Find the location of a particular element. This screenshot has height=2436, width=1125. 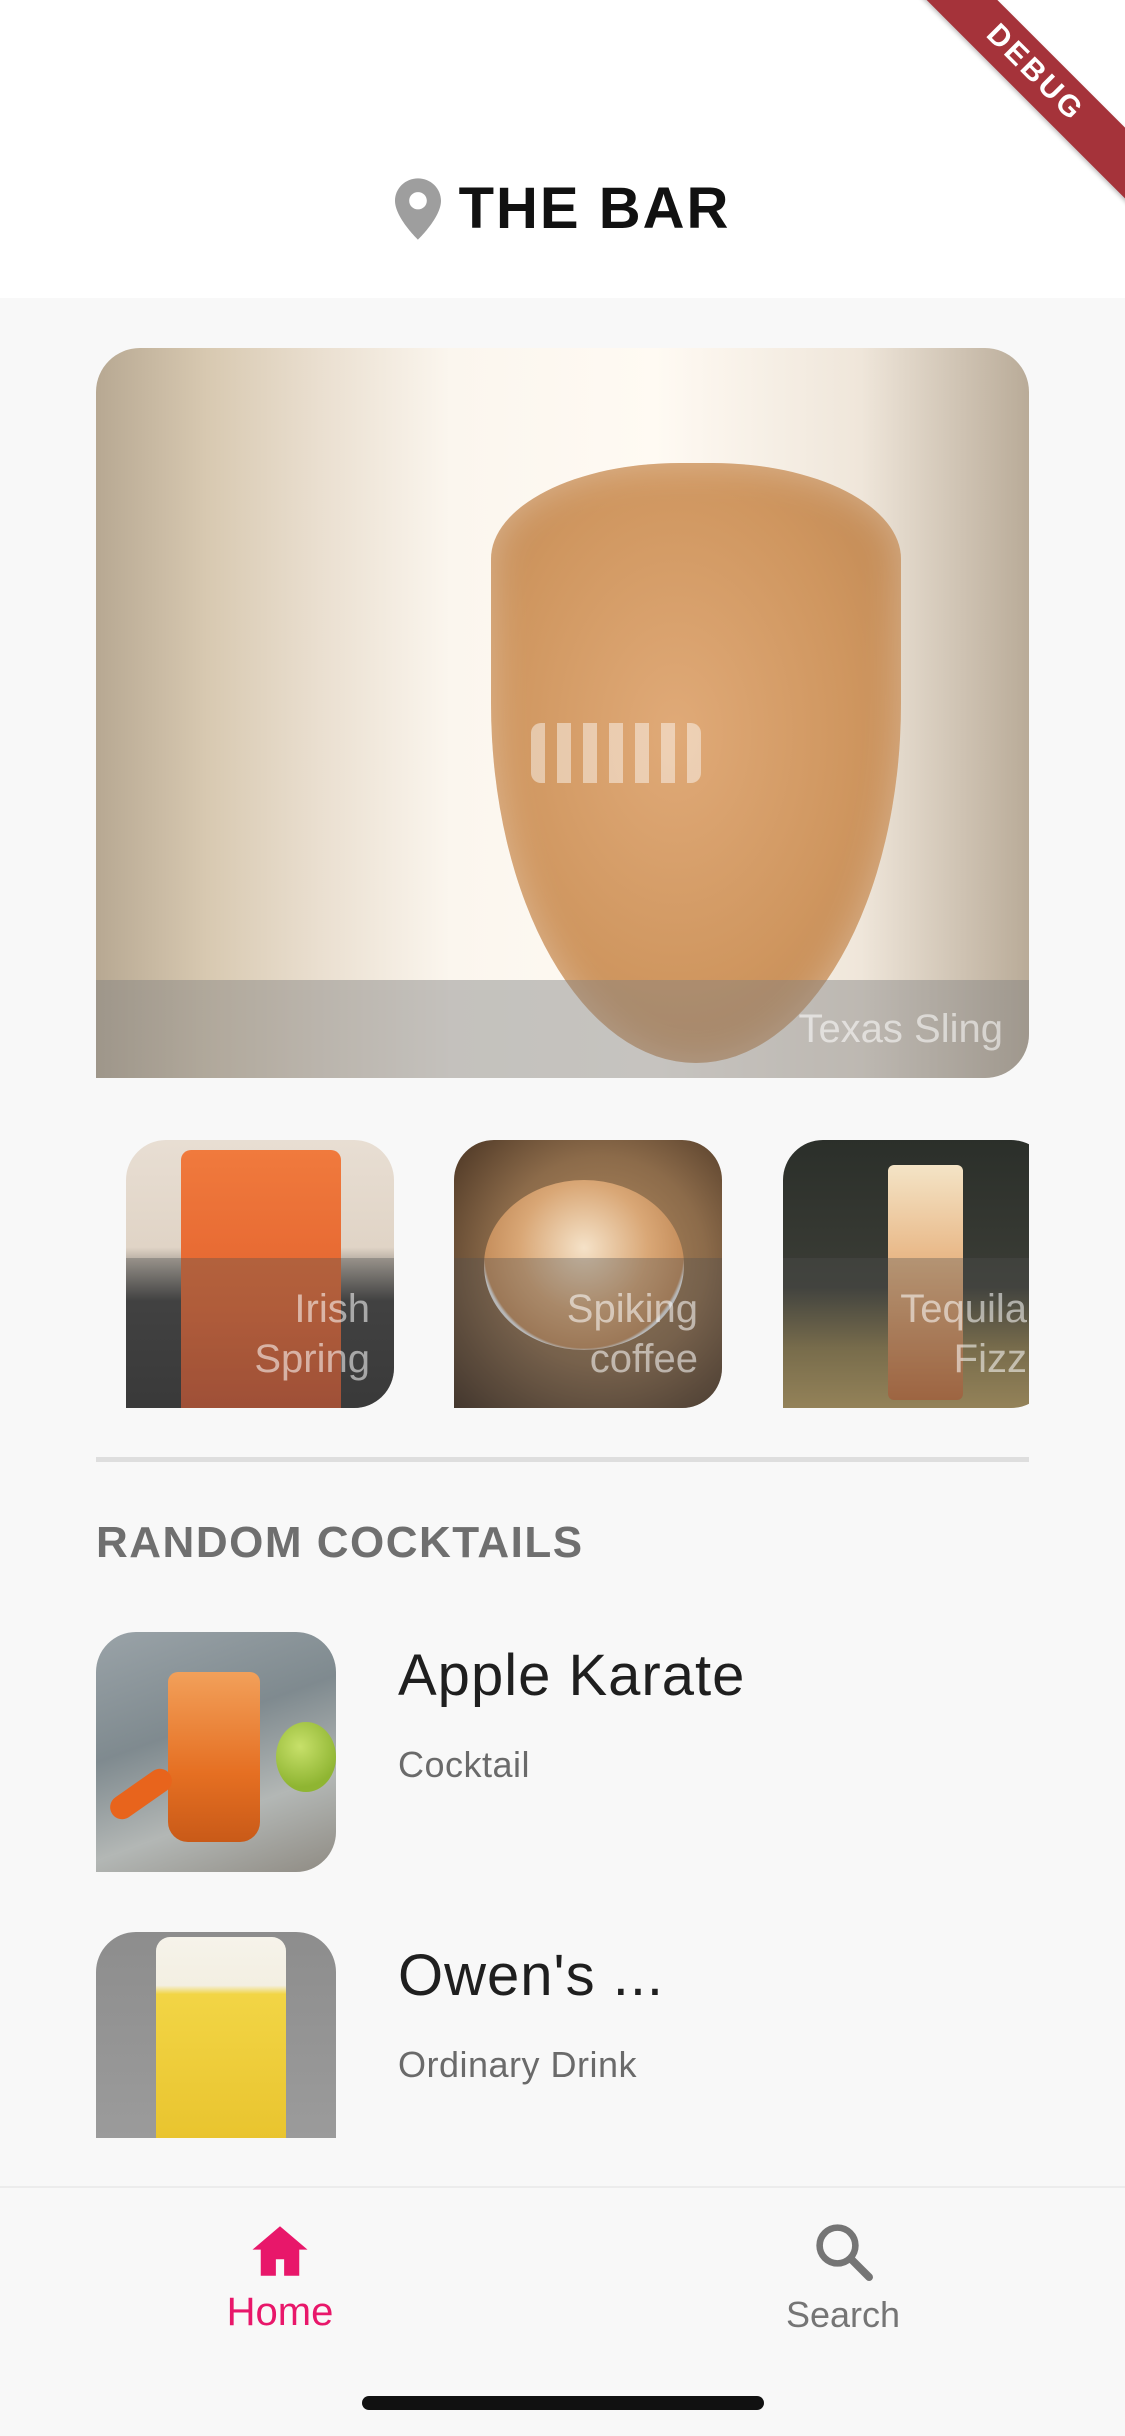

list-item: Owen's ... Ordinary Drink is located at coordinates (562, 2035).